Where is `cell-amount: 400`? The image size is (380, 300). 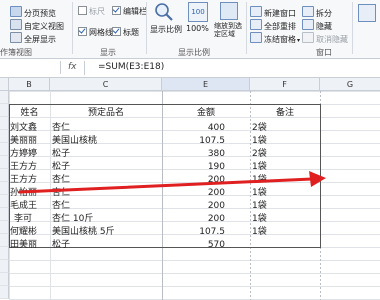 cell-amount: 400 is located at coordinates (207, 128).